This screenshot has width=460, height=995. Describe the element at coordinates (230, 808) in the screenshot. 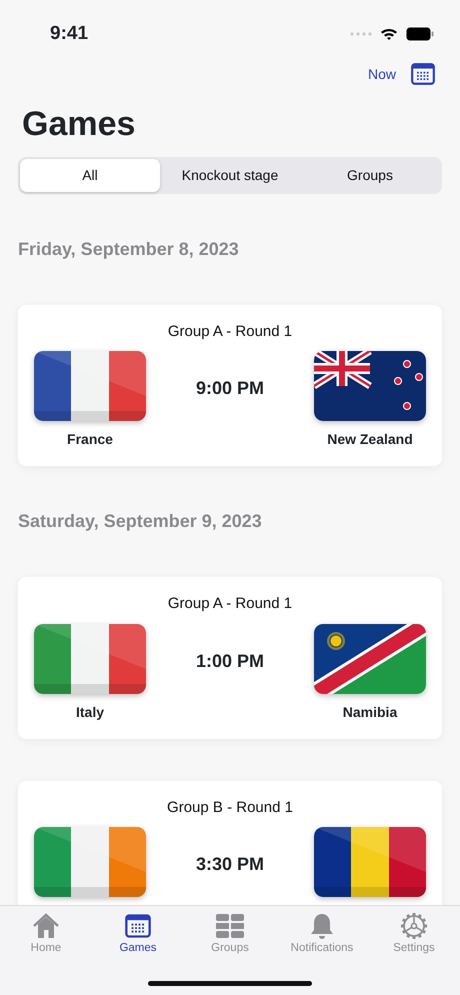

I see `round-label: Group B - Round 1` at that location.